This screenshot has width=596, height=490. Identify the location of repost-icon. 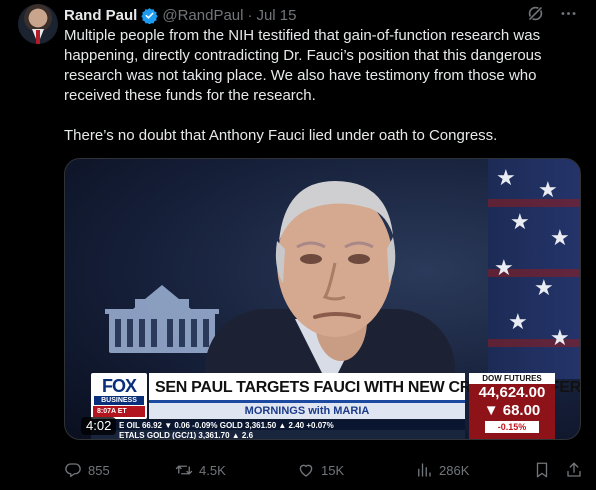
(184, 470).